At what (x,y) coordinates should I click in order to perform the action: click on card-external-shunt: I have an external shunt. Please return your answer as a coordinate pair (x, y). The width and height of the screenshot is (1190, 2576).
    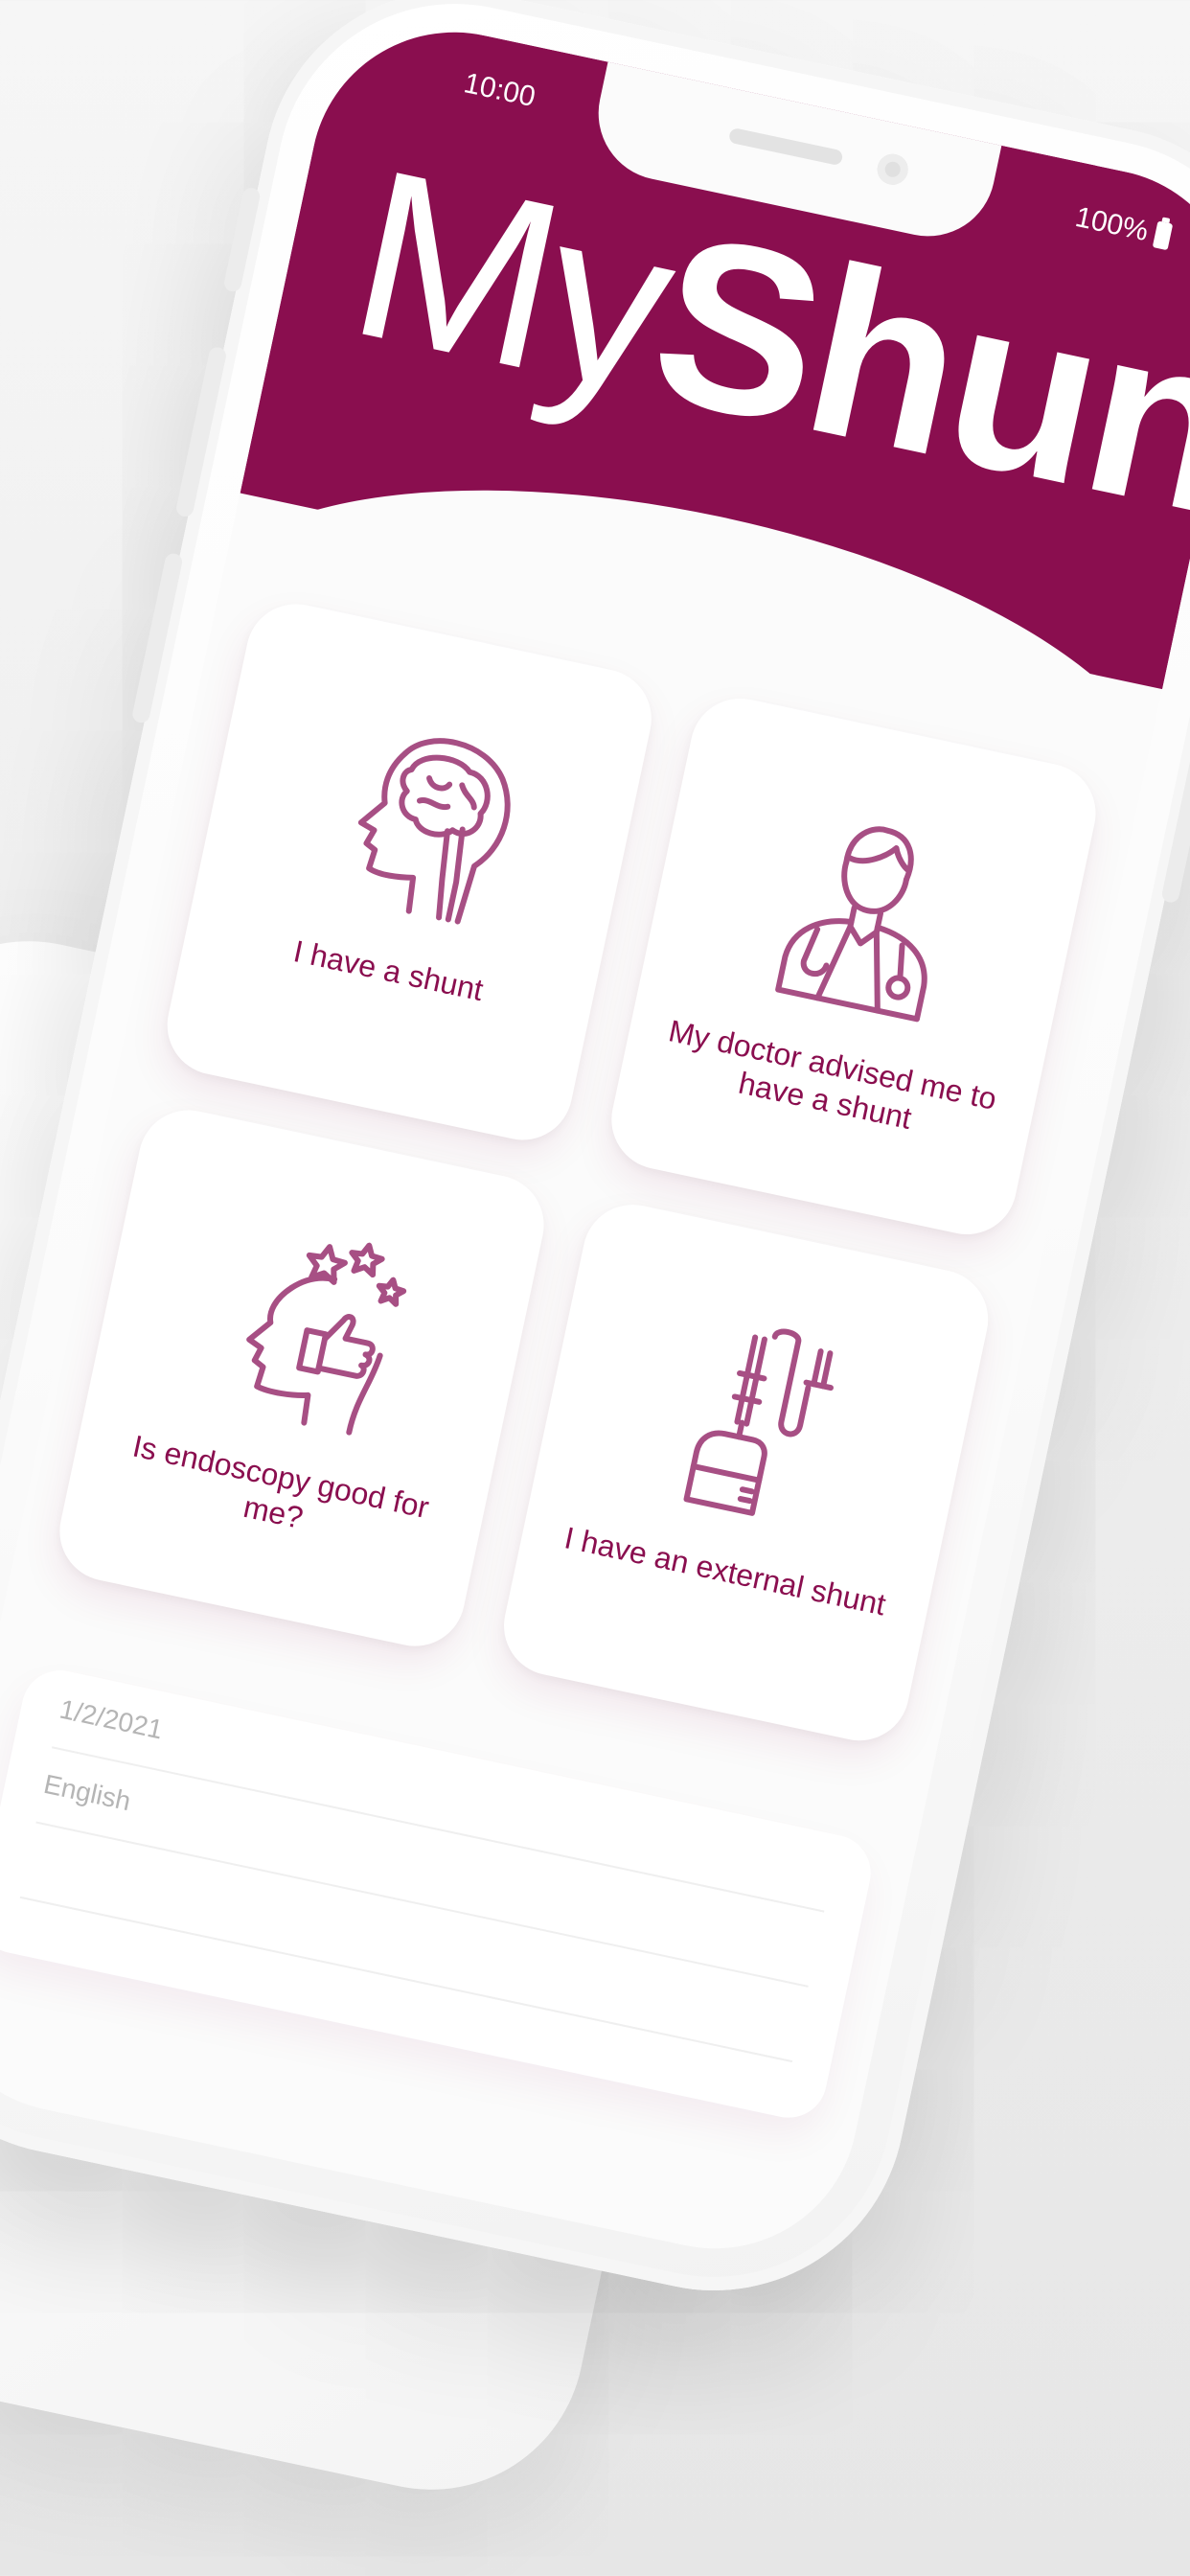
    Looking at the image, I should click on (746, 1472).